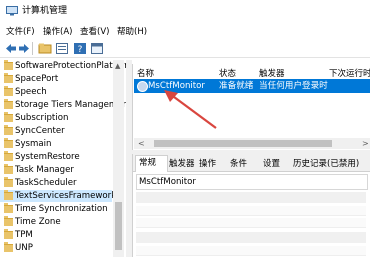 This screenshot has width=370, height=257. Describe the element at coordinates (47, 157) in the screenshot. I see `tree-item-label: SystemRestore` at that location.